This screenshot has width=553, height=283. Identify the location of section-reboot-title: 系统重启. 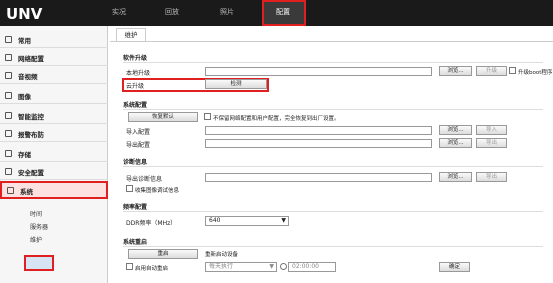
(135, 242).